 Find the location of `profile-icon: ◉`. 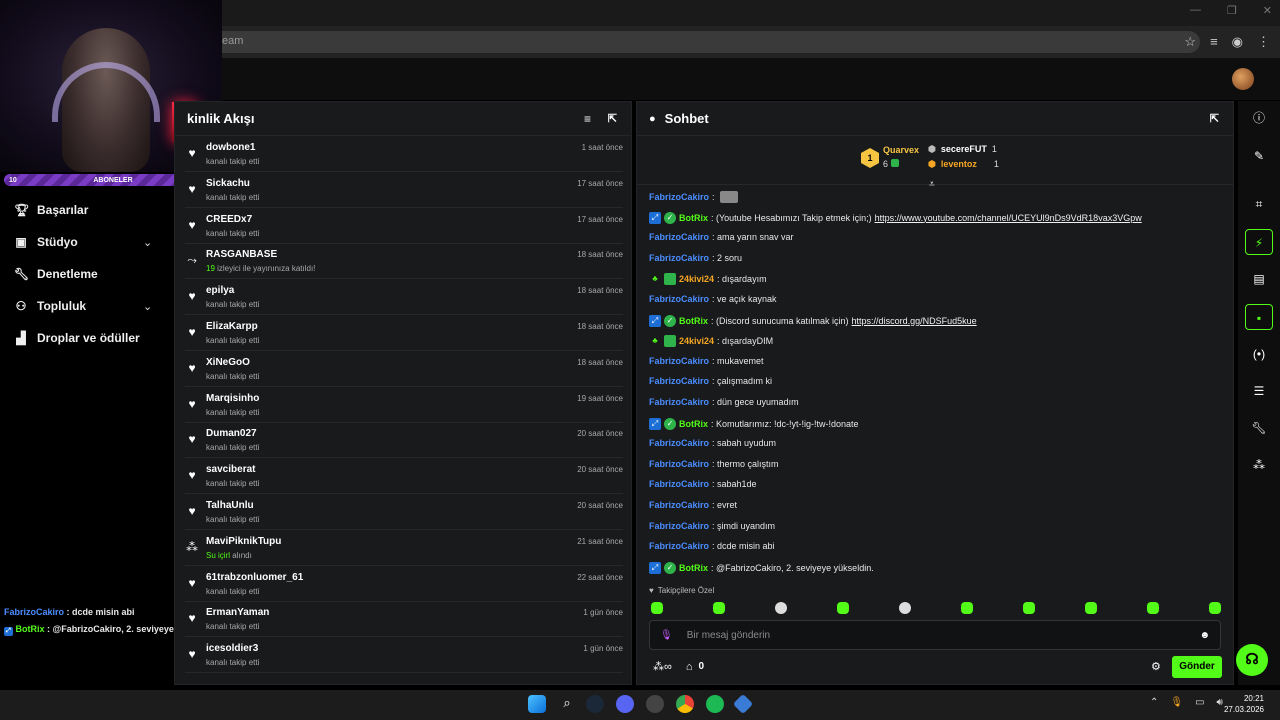

profile-icon: ◉ is located at coordinates (1237, 42).